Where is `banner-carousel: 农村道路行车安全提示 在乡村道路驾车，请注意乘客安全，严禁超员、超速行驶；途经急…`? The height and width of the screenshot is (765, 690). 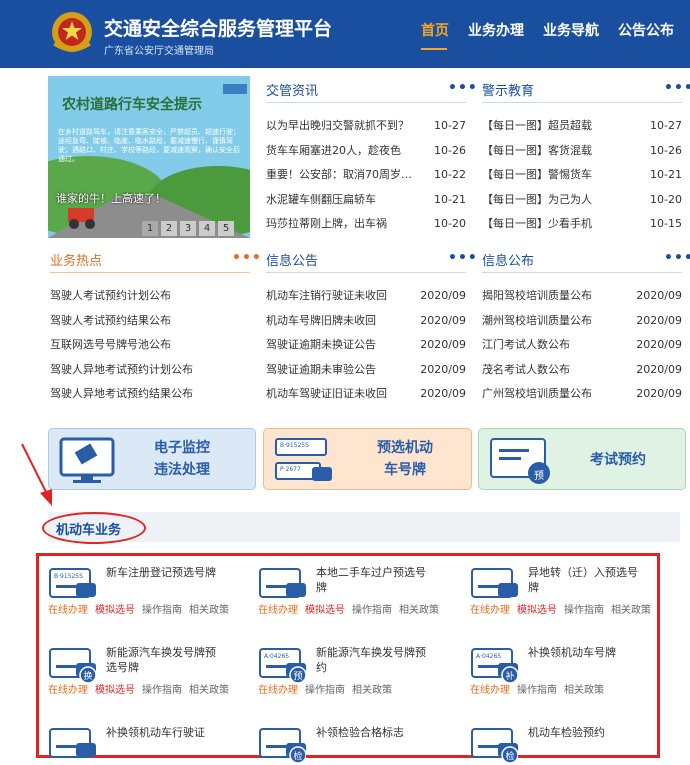
banner-carousel: 农村道路行车安全提示 在乡村道路驾车，请注意乘客安全，严禁超员、超速行驶；途经急… is located at coordinates (149, 157).